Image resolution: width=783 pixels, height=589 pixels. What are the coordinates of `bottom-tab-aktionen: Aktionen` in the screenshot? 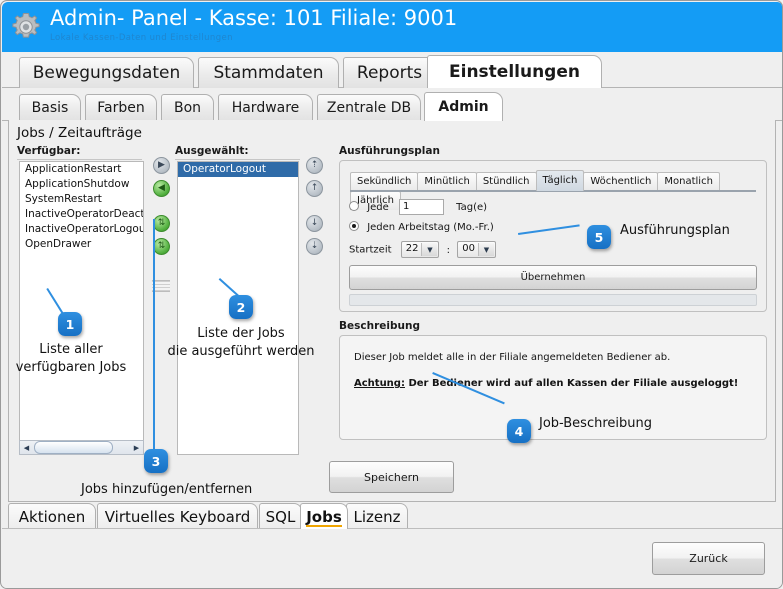 It's located at (52, 516).